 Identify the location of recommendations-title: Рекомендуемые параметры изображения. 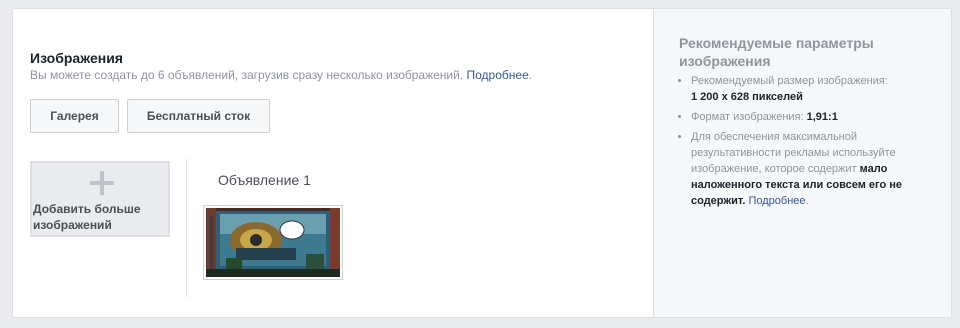
(776, 52).